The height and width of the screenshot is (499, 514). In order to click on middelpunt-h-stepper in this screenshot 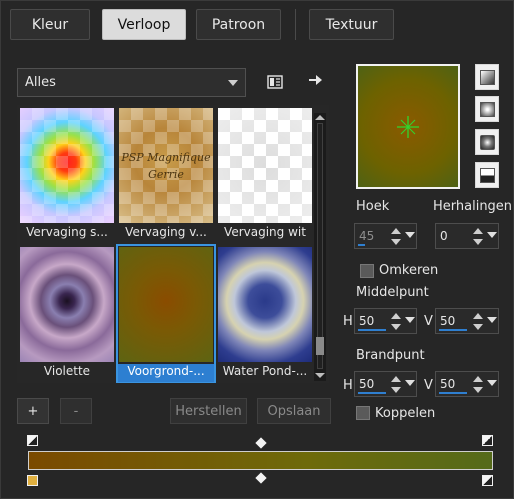, I will do `click(395, 321)`.